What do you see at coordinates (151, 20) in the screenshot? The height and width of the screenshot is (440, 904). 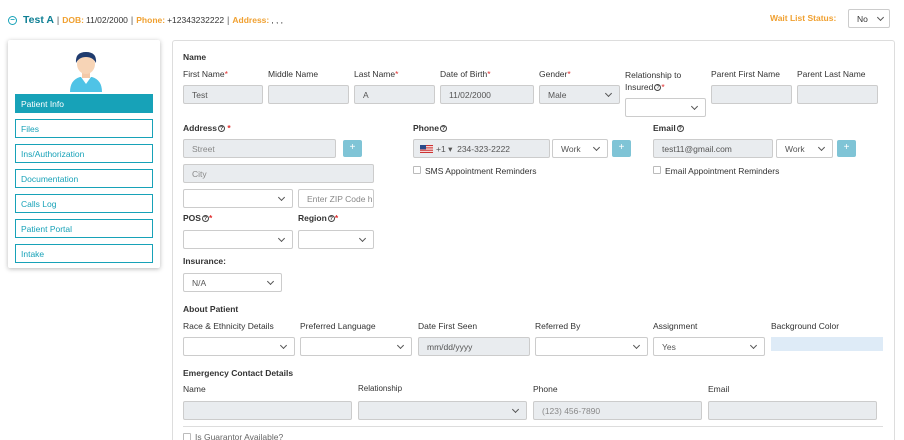 I see `phone-label: Phone:` at bounding box center [151, 20].